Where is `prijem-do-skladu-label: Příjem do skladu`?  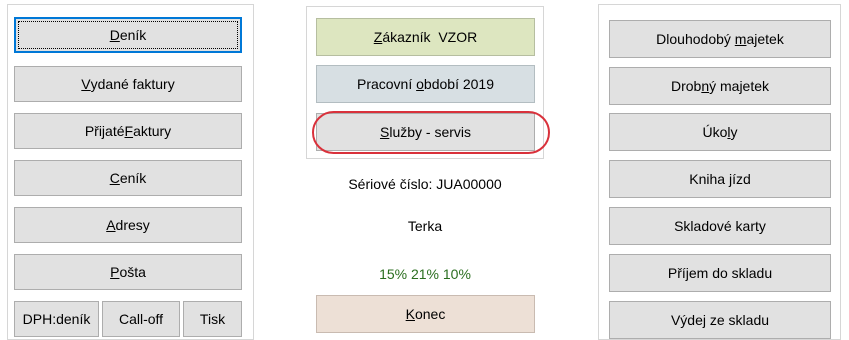
prijem-do-skladu-label: Příjem do skladu is located at coordinates (720, 273).